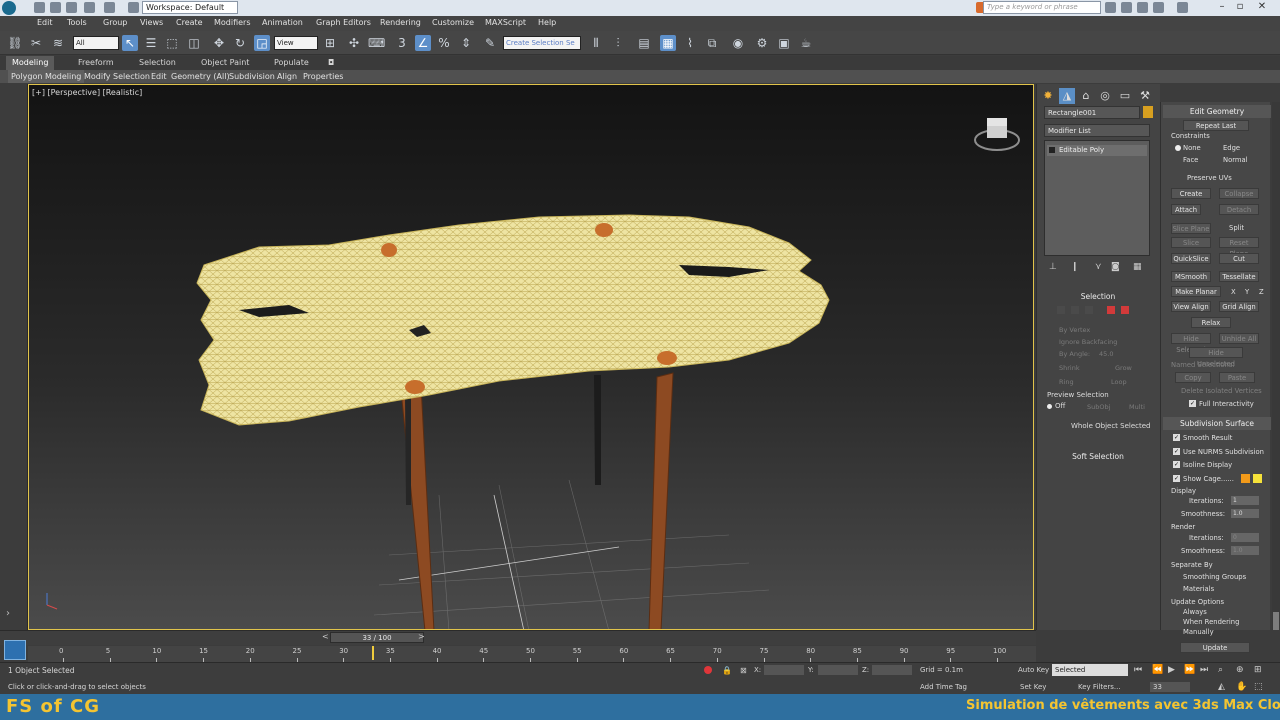 This screenshot has height=720, width=1280. What do you see at coordinates (354, 43) in the screenshot?
I see `select-manipulate-icon: ✣` at bounding box center [354, 43].